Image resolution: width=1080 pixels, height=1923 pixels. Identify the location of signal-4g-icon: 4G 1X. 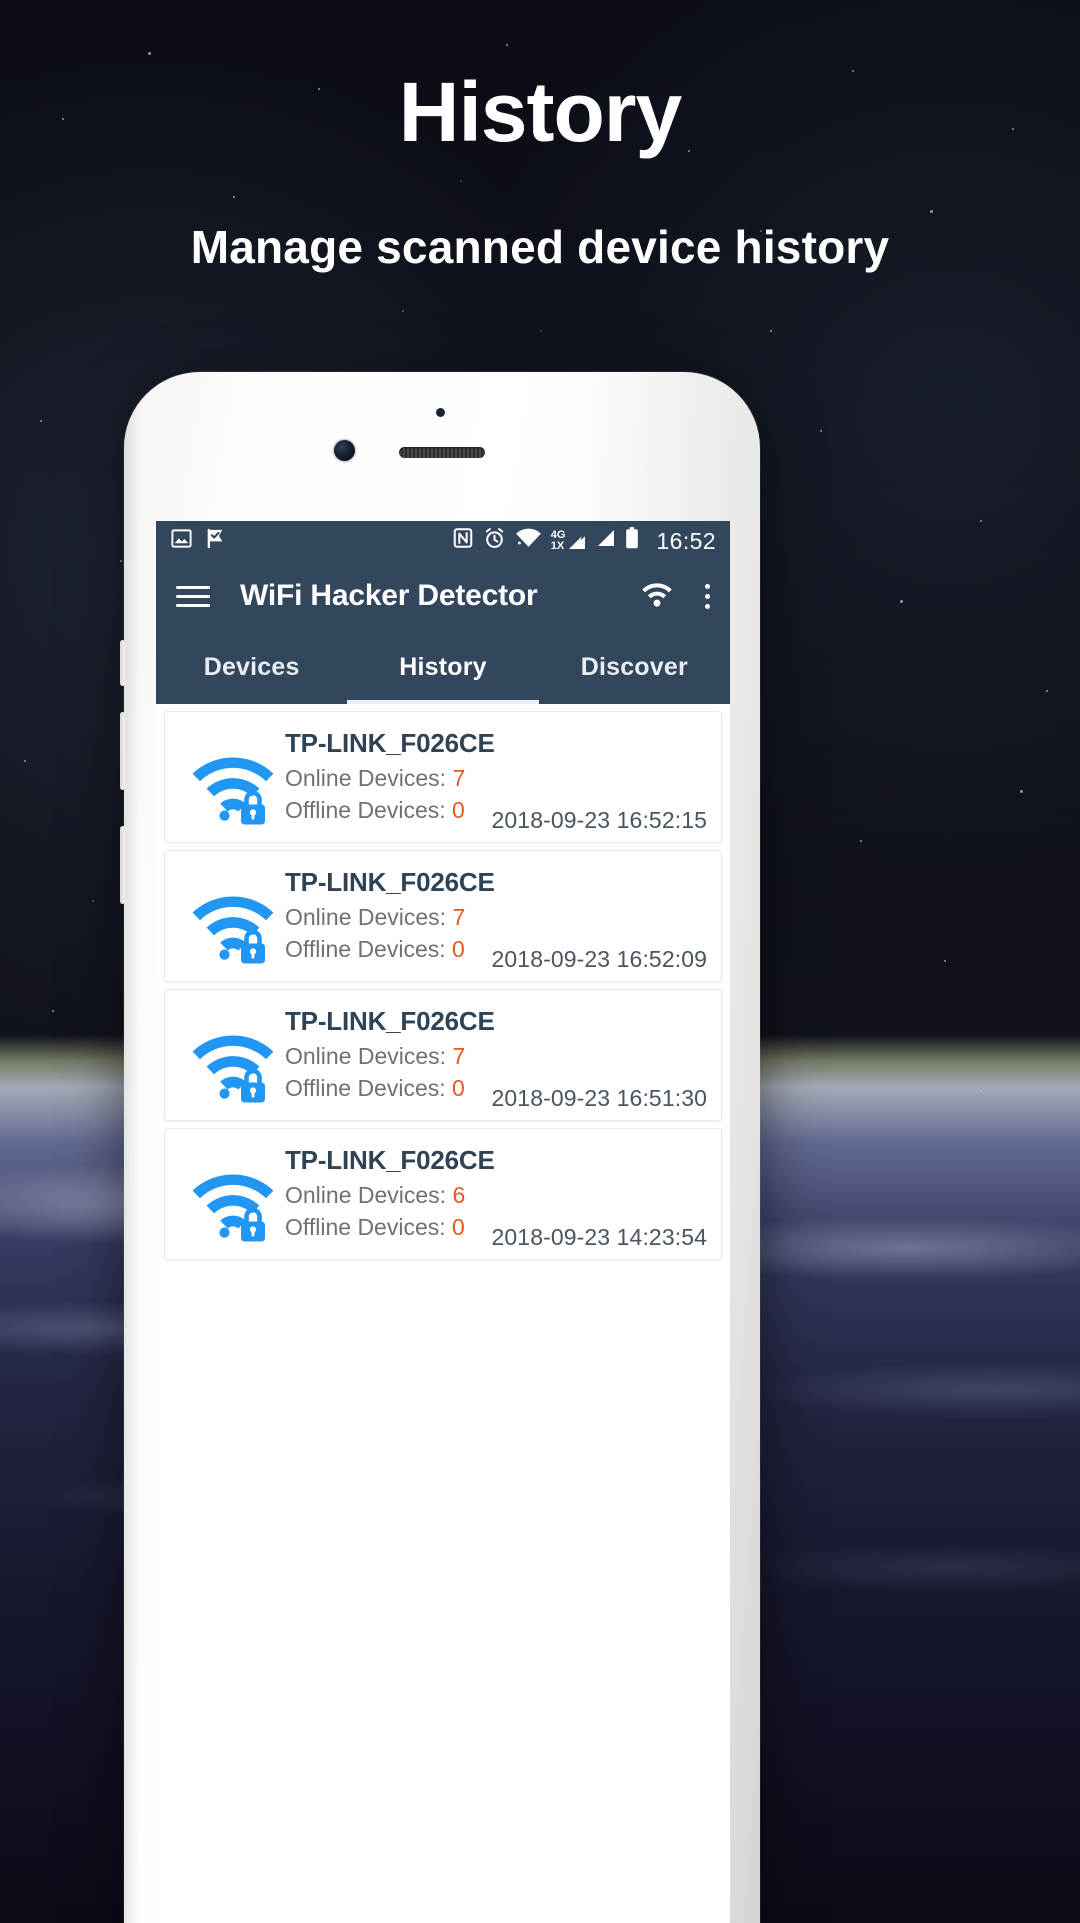
(569, 541).